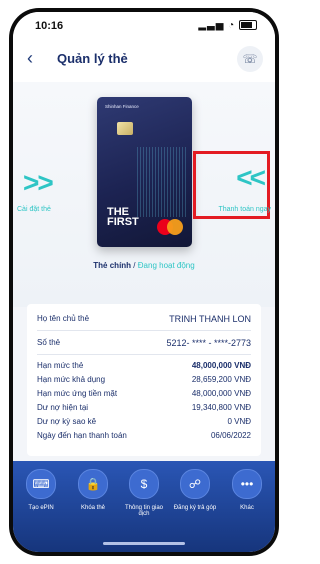  What do you see at coordinates (144, 511) in the screenshot?
I see `transaction-info-label: Thông tin giao dịch` at bounding box center [144, 511].